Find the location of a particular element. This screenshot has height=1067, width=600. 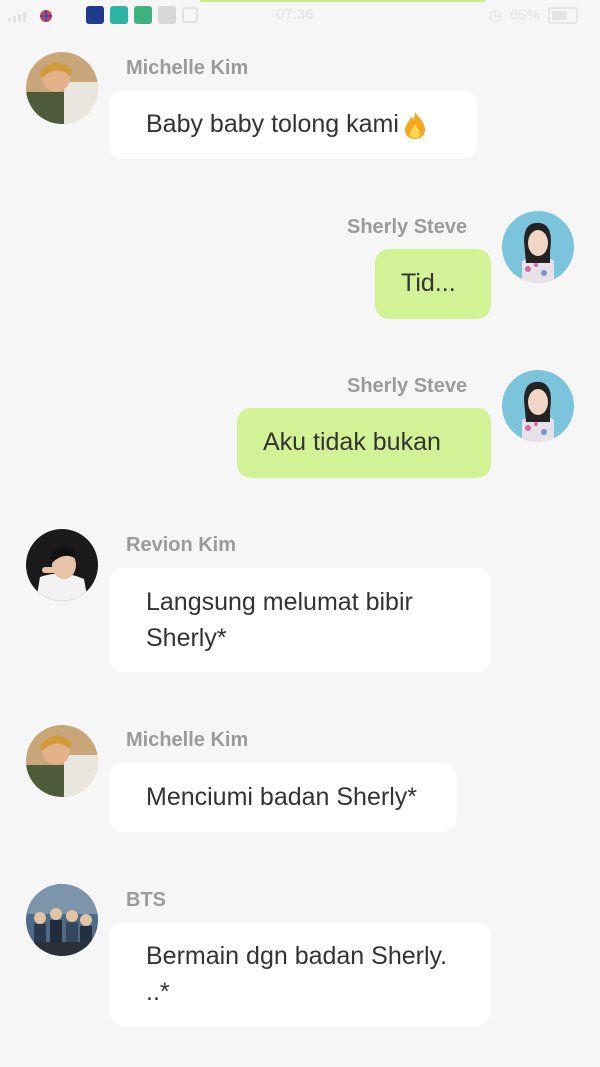

message-bubble: Langsung melumat bibir Sherly* is located at coordinates (300, 620).